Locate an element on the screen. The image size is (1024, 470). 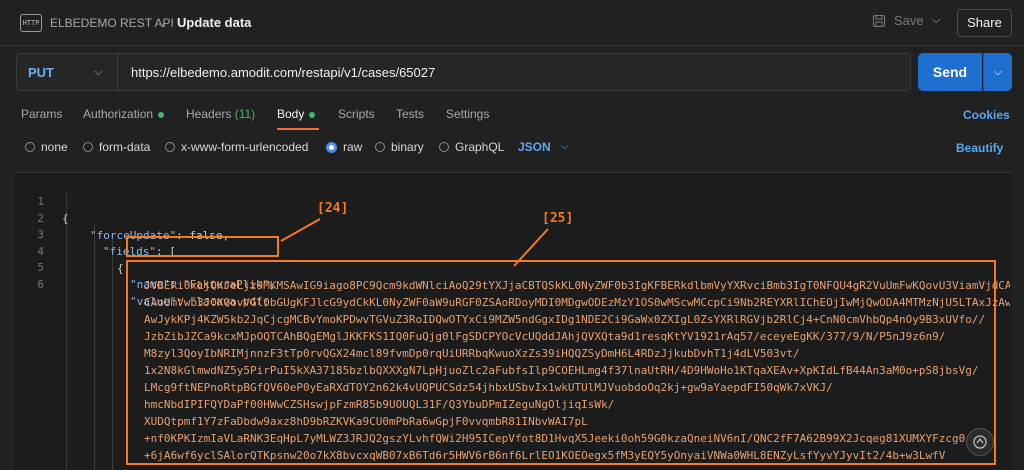
ai-assistant-button is located at coordinates (980, 442).